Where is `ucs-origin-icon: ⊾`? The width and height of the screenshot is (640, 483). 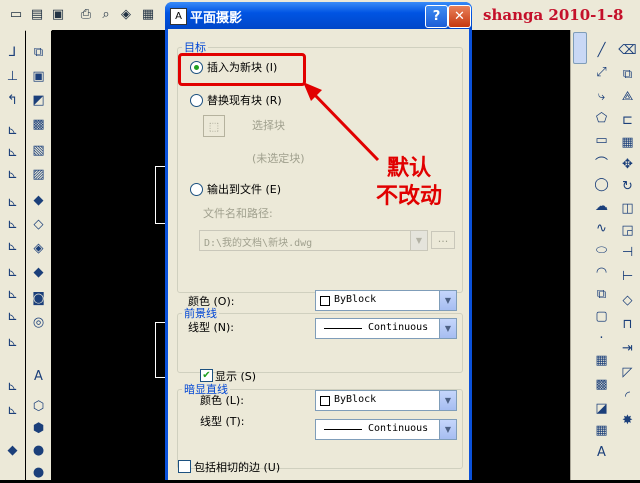 ucs-origin-icon: ⊾ is located at coordinates (12, 202).